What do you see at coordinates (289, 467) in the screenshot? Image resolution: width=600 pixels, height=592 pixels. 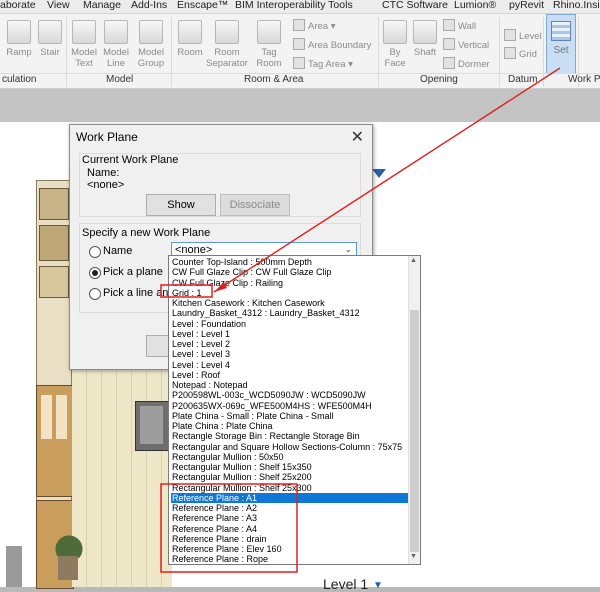 I see `dropdown-item: Rectangular Mullion : Shelf 15x350` at bounding box center [289, 467].